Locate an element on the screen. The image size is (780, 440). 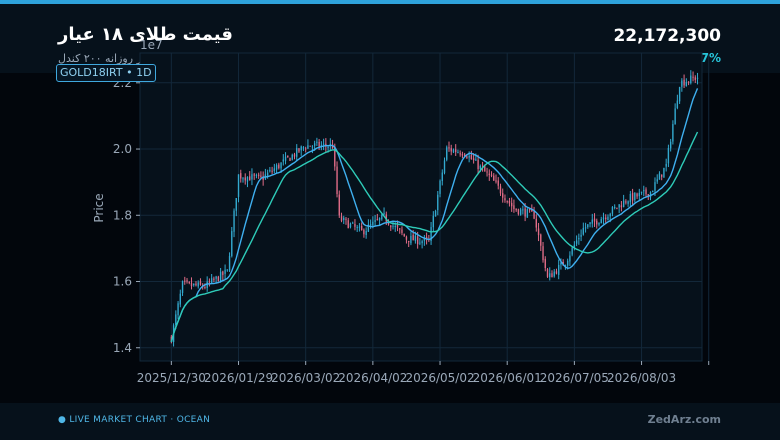
y-tick-label: 1.4 is located at coordinates (122, 348).